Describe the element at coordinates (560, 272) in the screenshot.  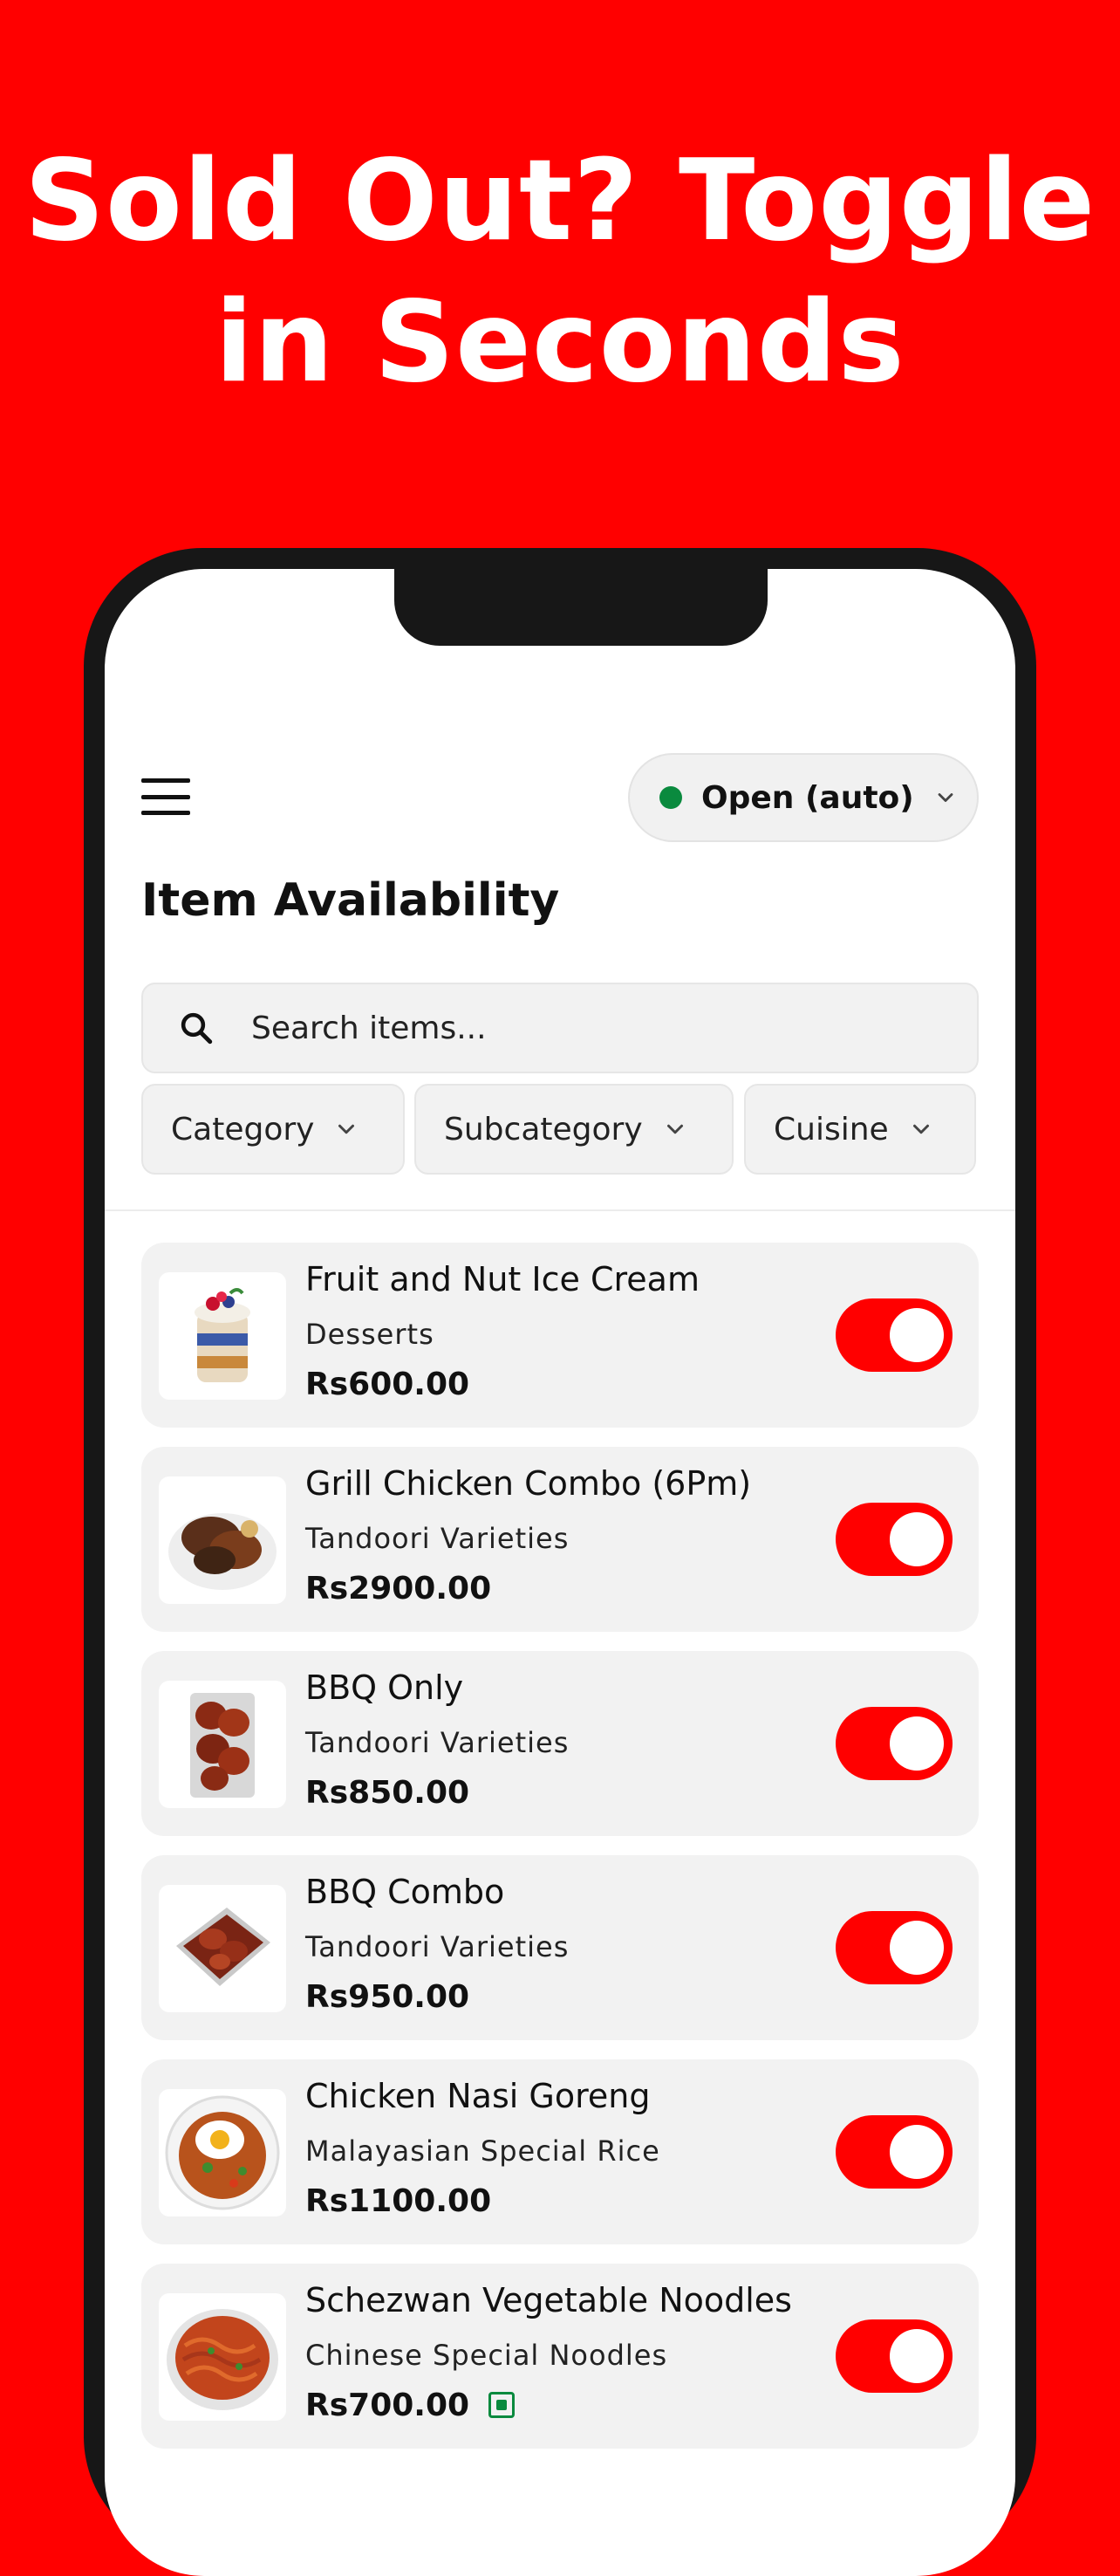
I see `headline: Sold Out? Toggle in Seconds` at that location.